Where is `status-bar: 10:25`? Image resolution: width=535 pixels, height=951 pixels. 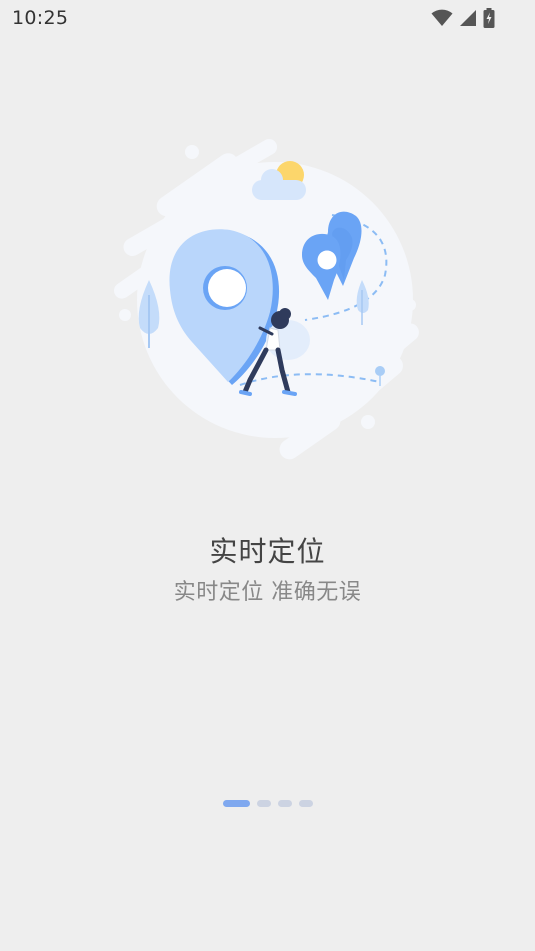
status-bar: 10:25 is located at coordinates (267, 18).